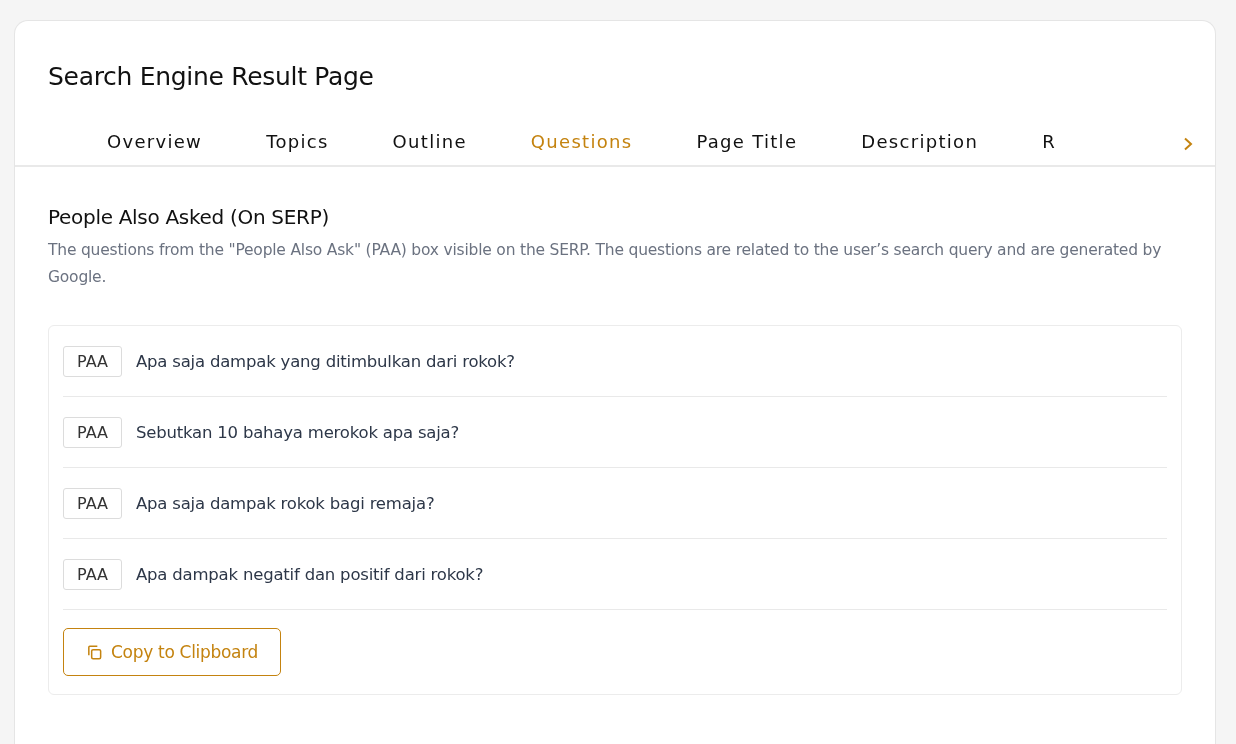 This screenshot has width=1236, height=744. I want to click on question-text: Apa saja dampak rokok bagi remaja?, so click(285, 503).